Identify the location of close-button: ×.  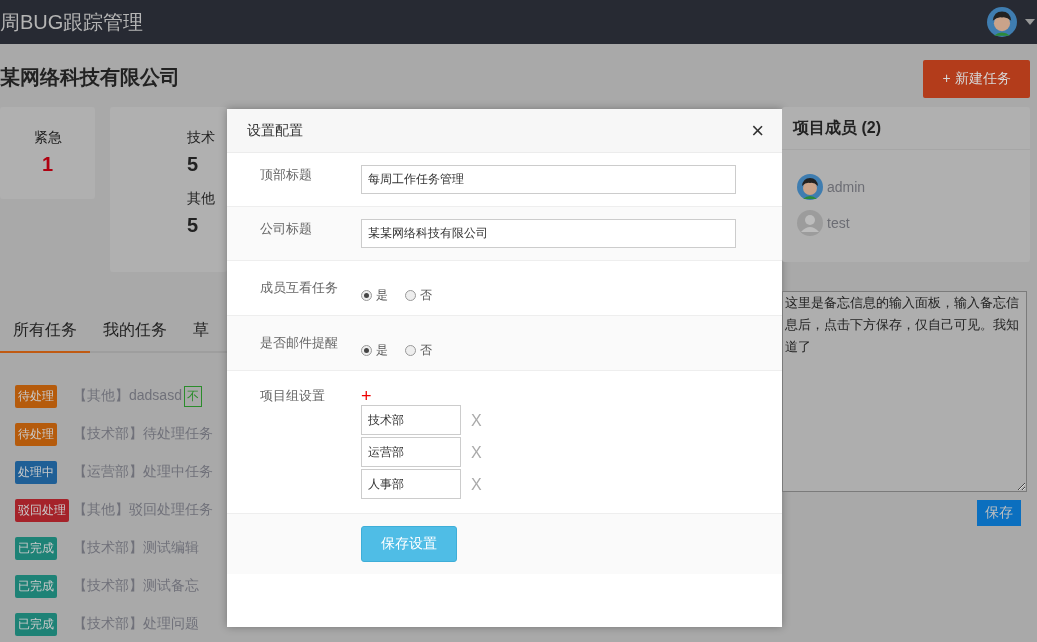
(757, 130).